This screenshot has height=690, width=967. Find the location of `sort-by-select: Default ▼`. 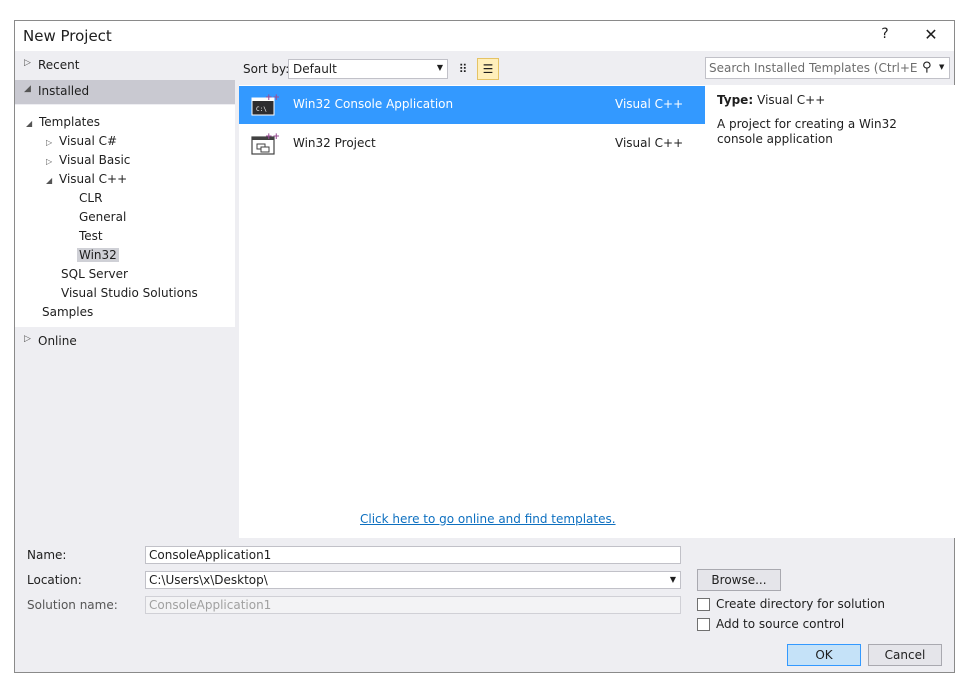

sort-by-select: Default ▼ is located at coordinates (368, 69).